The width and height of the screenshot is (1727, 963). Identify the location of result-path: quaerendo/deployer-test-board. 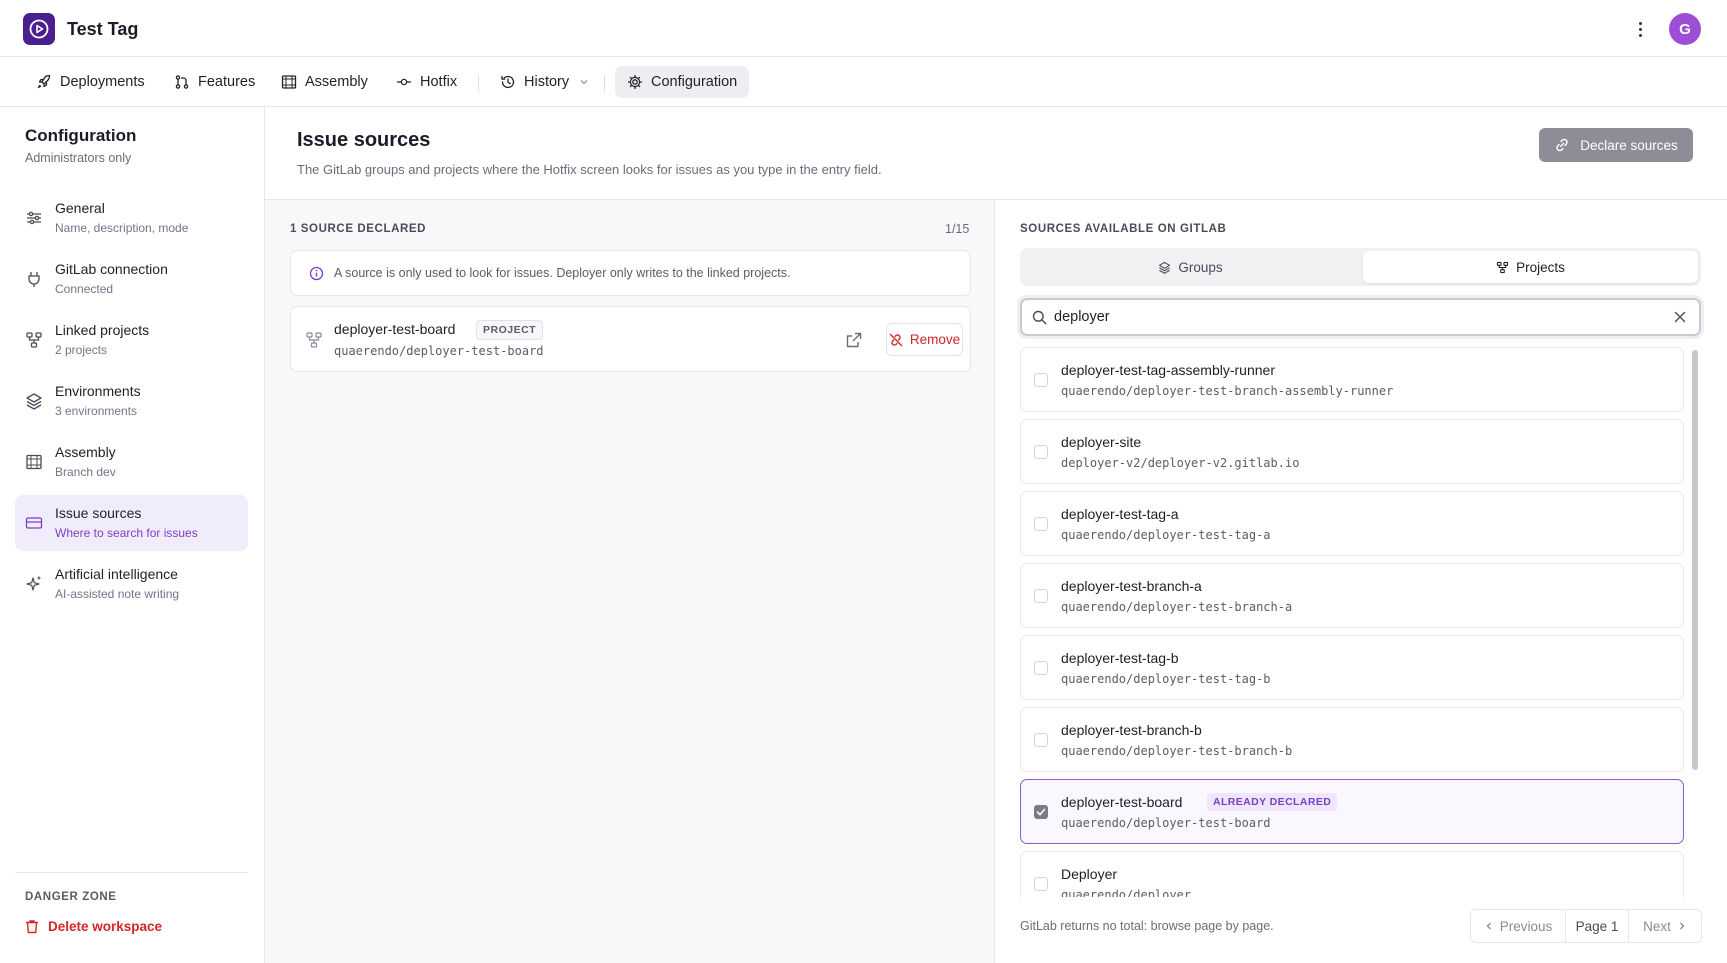
(1166, 823).